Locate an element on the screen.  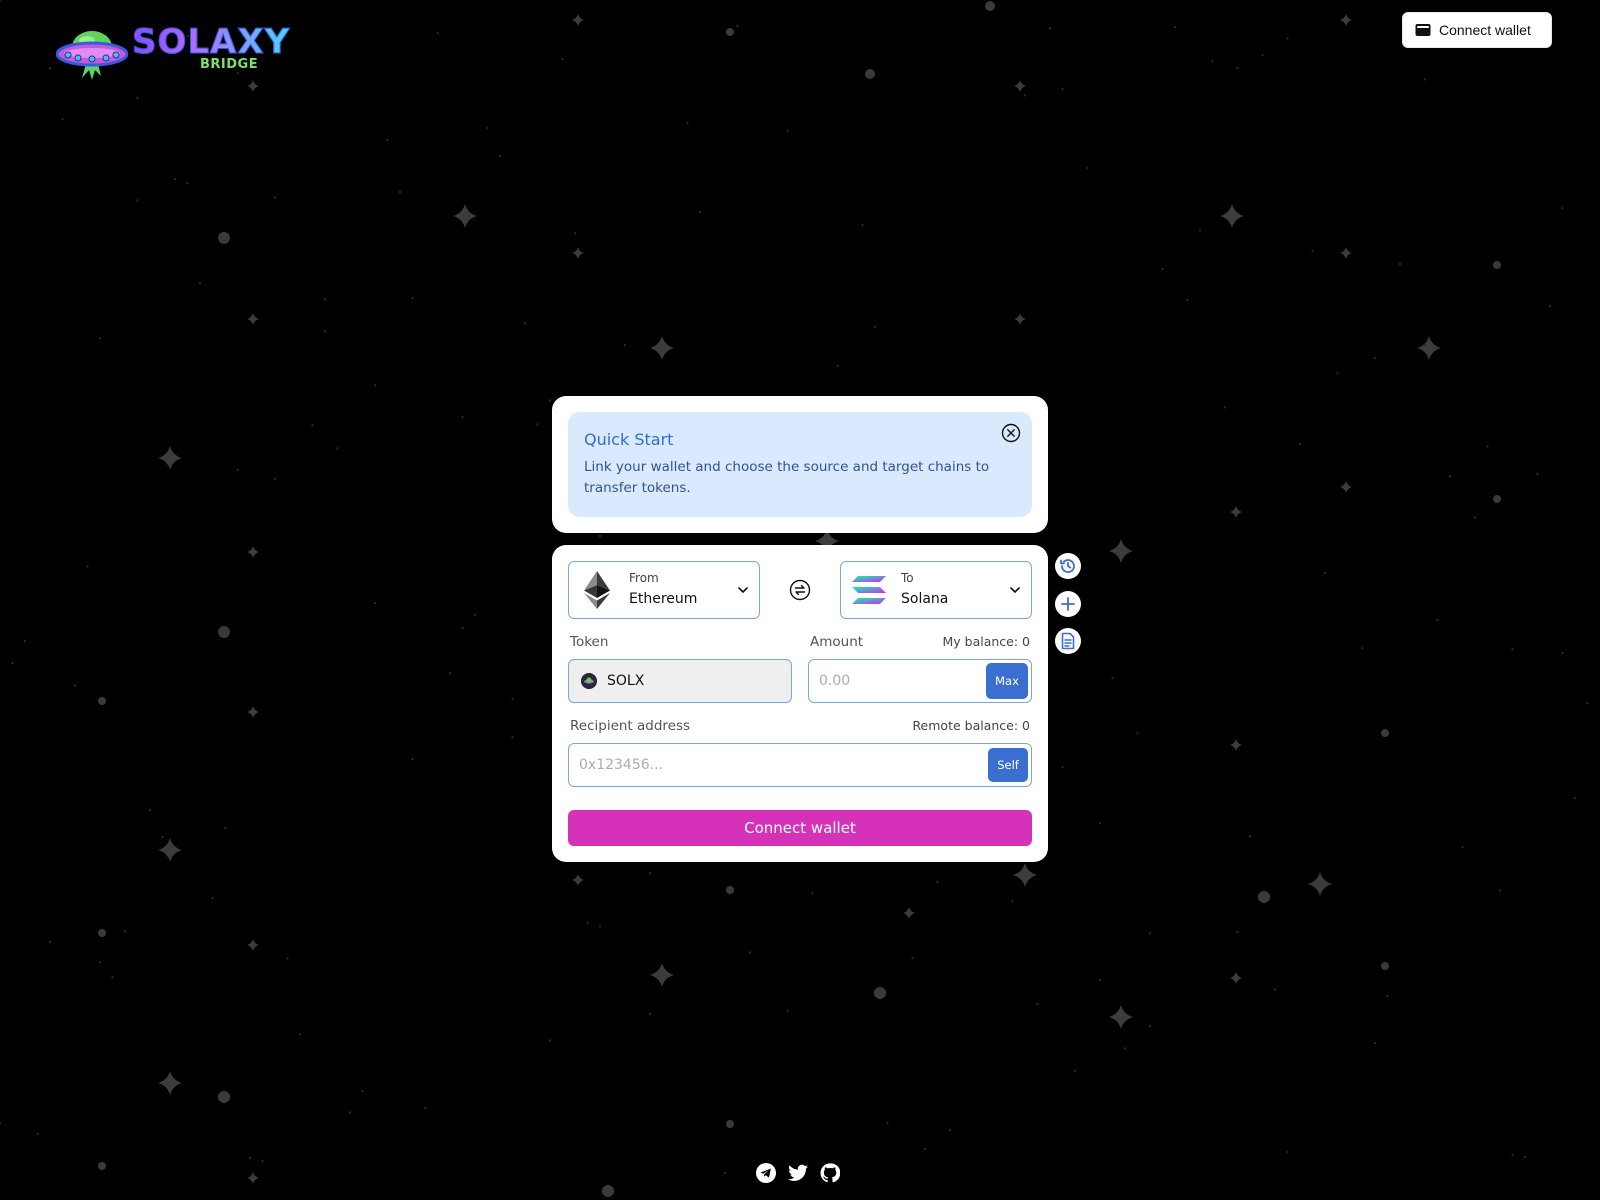
document-icon is located at coordinates (1068, 641).